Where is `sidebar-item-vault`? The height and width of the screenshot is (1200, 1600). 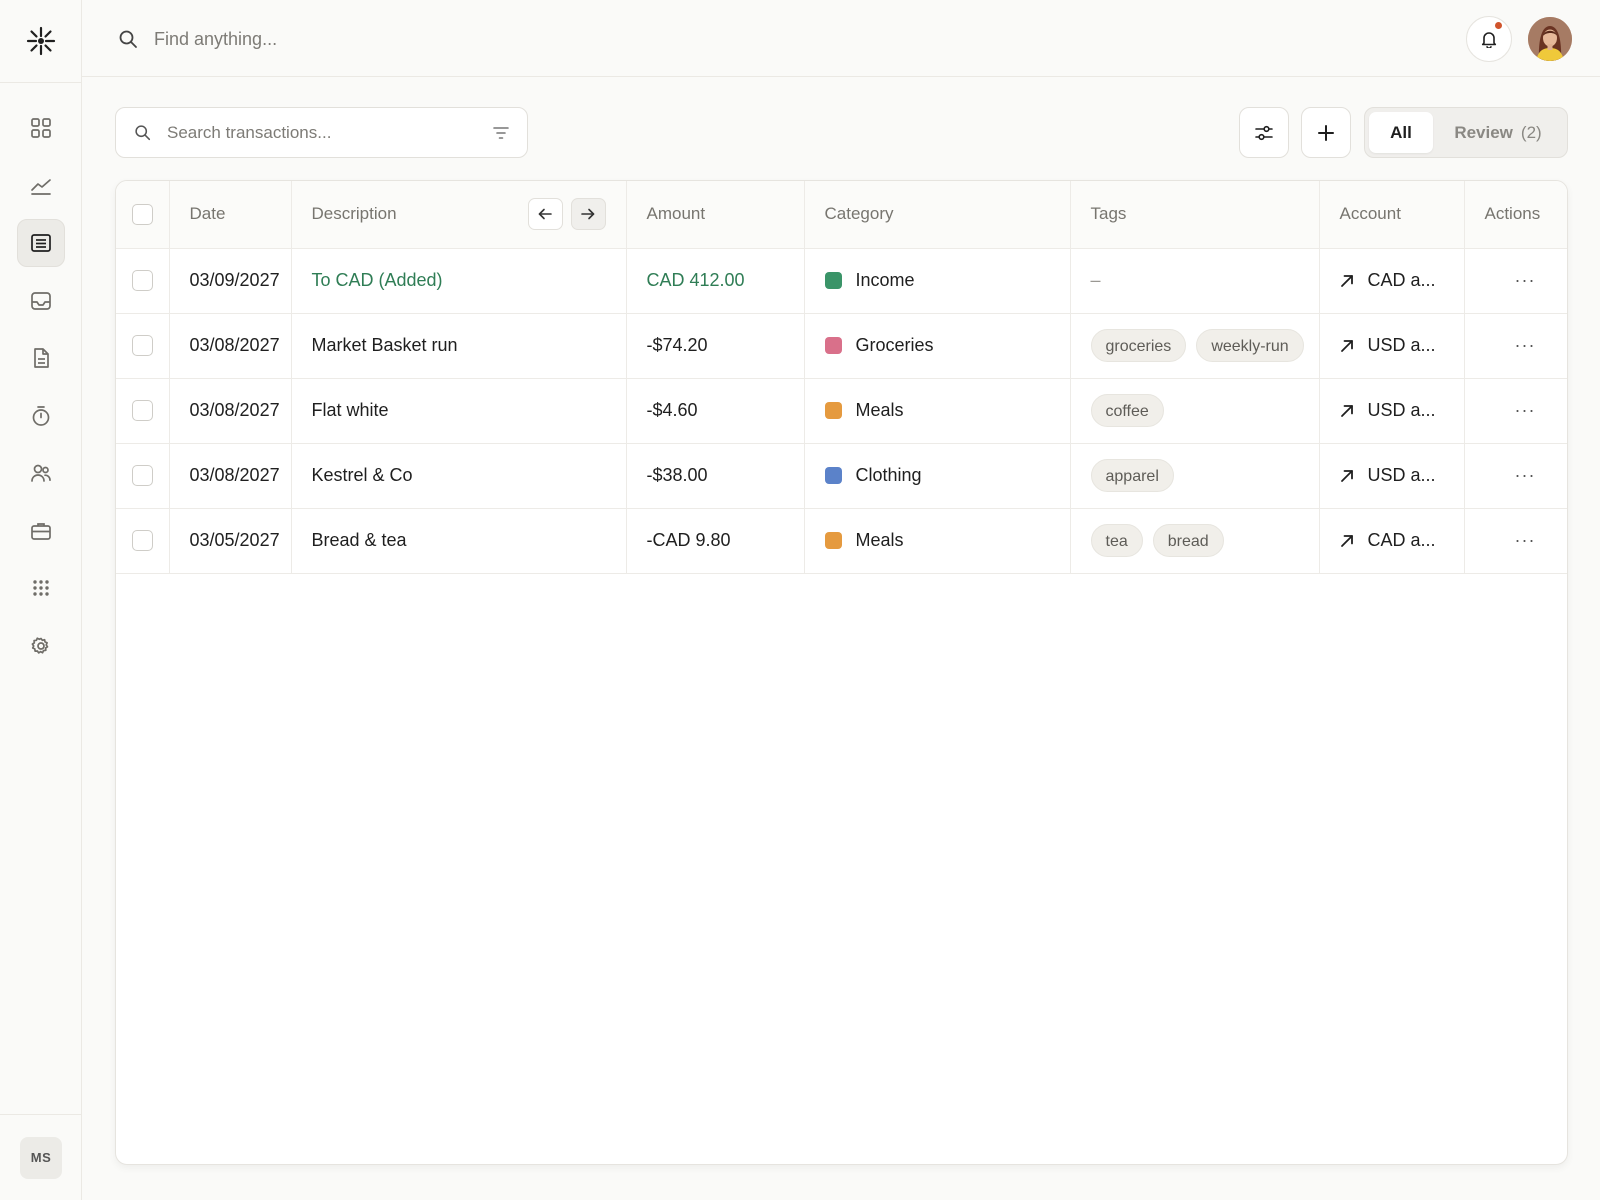
sidebar-item-vault is located at coordinates (41, 531).